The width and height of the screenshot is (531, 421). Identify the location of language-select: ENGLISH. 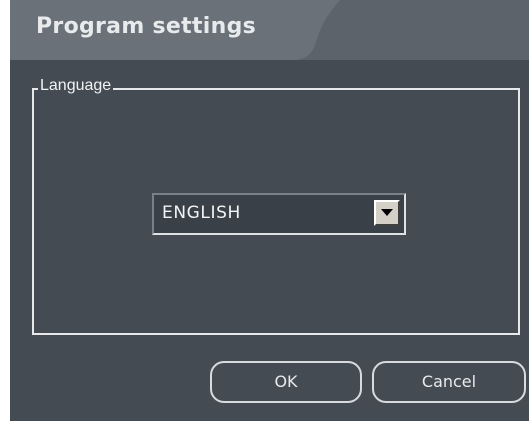
(279, 214).